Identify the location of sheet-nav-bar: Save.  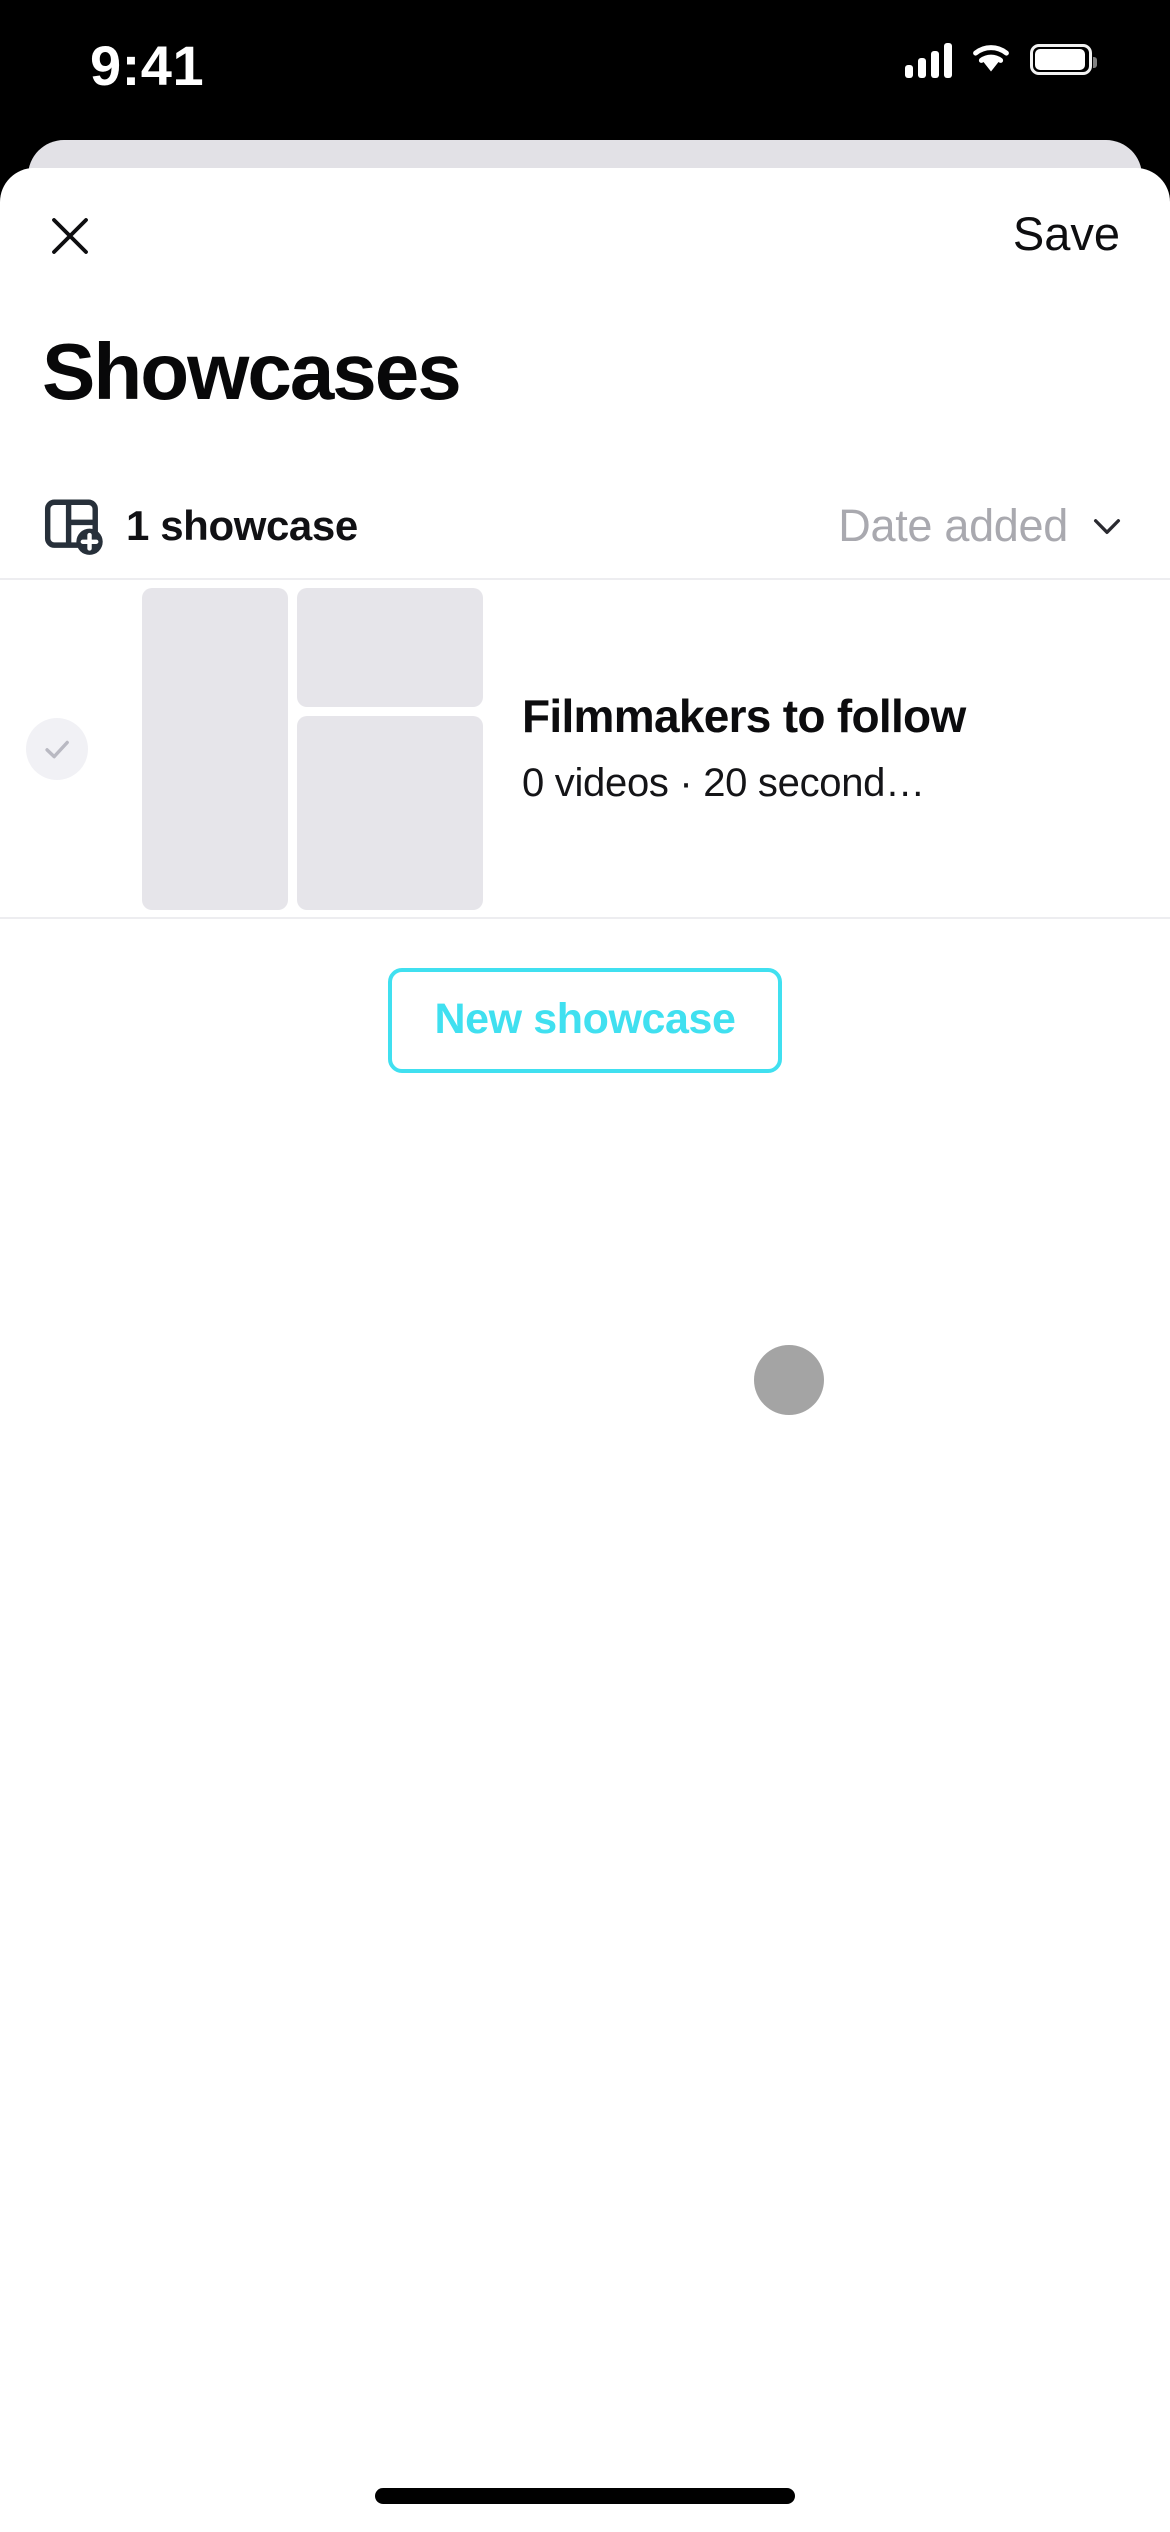
(585, 228).